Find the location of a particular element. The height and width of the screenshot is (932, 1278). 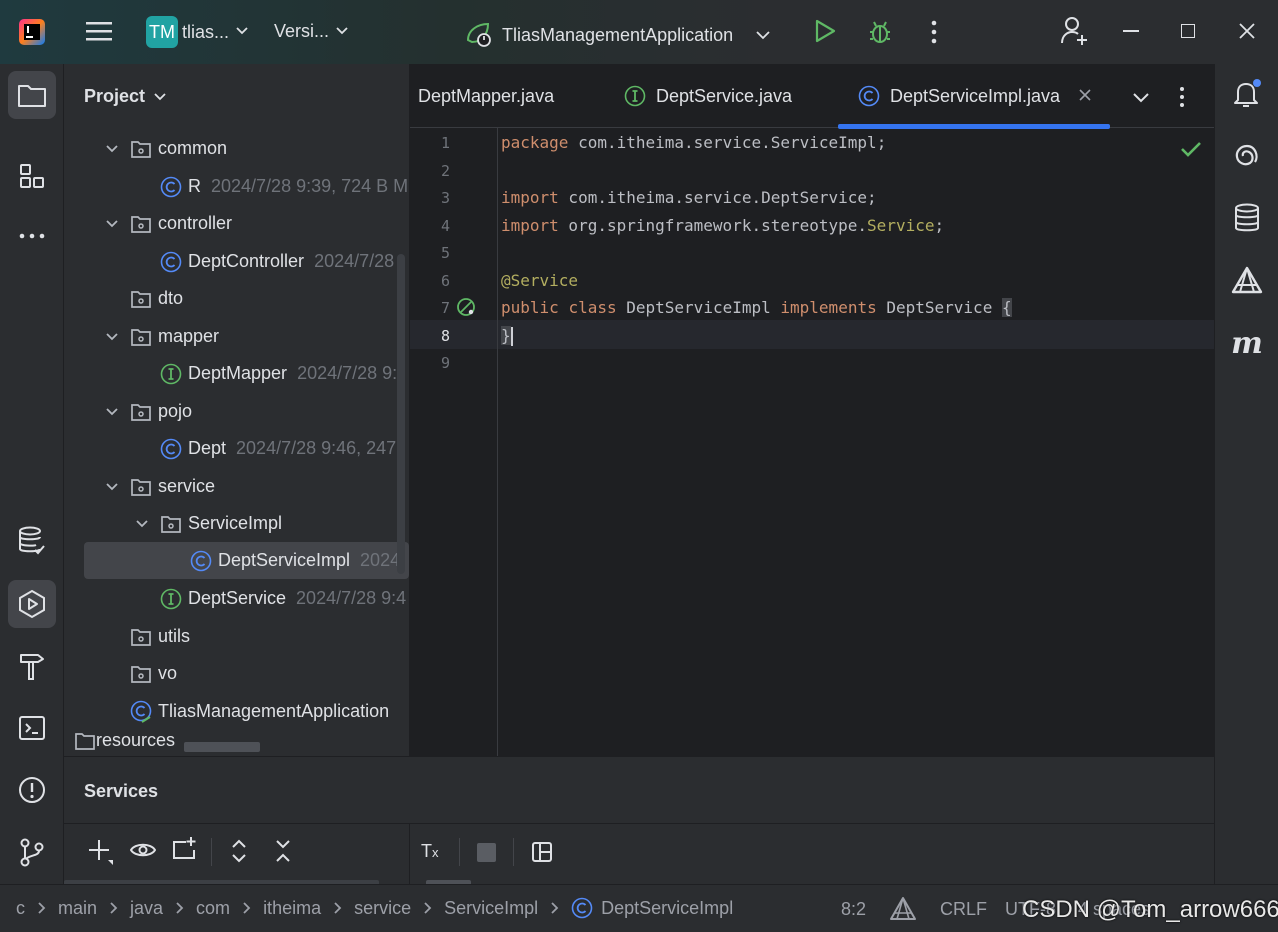

collapse-all-icon is located at coordinates (283, 853).